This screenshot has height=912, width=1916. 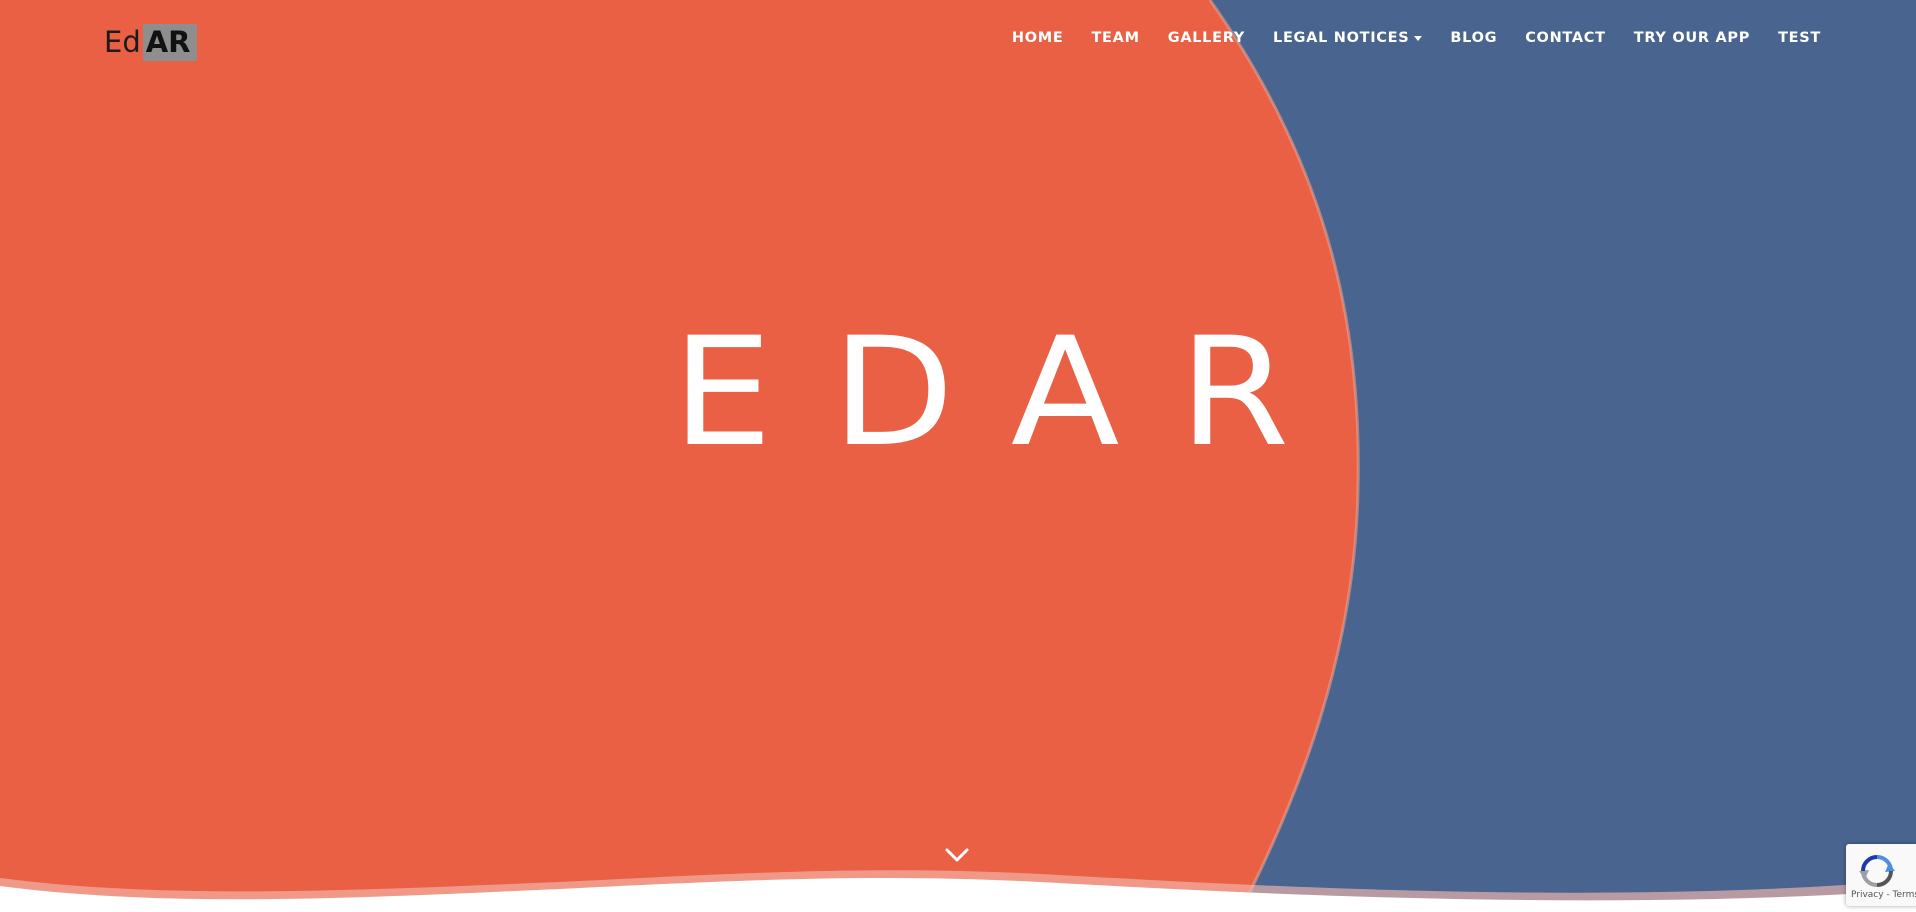 I want to click on recaptcha-links: Privacy - Terms, so click(x=1883, y=895).